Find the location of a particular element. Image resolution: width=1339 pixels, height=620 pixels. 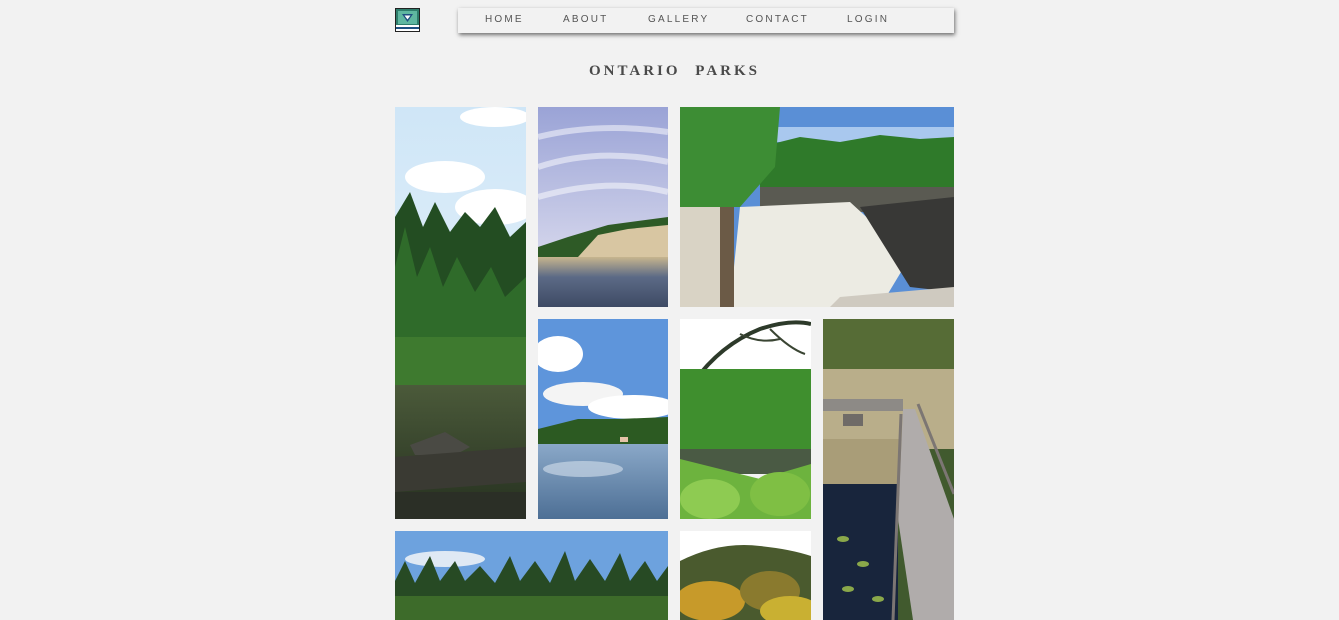

nav-home-link: HOME is located at coordinates (504, 20).